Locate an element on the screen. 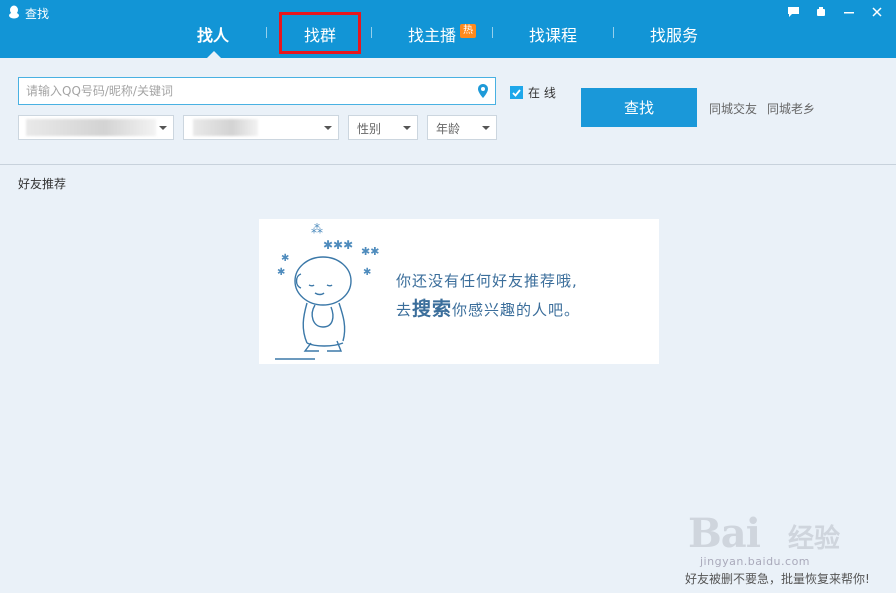  quick-links: 同城交友 同城老乡 is located at coordinates (762, 108).